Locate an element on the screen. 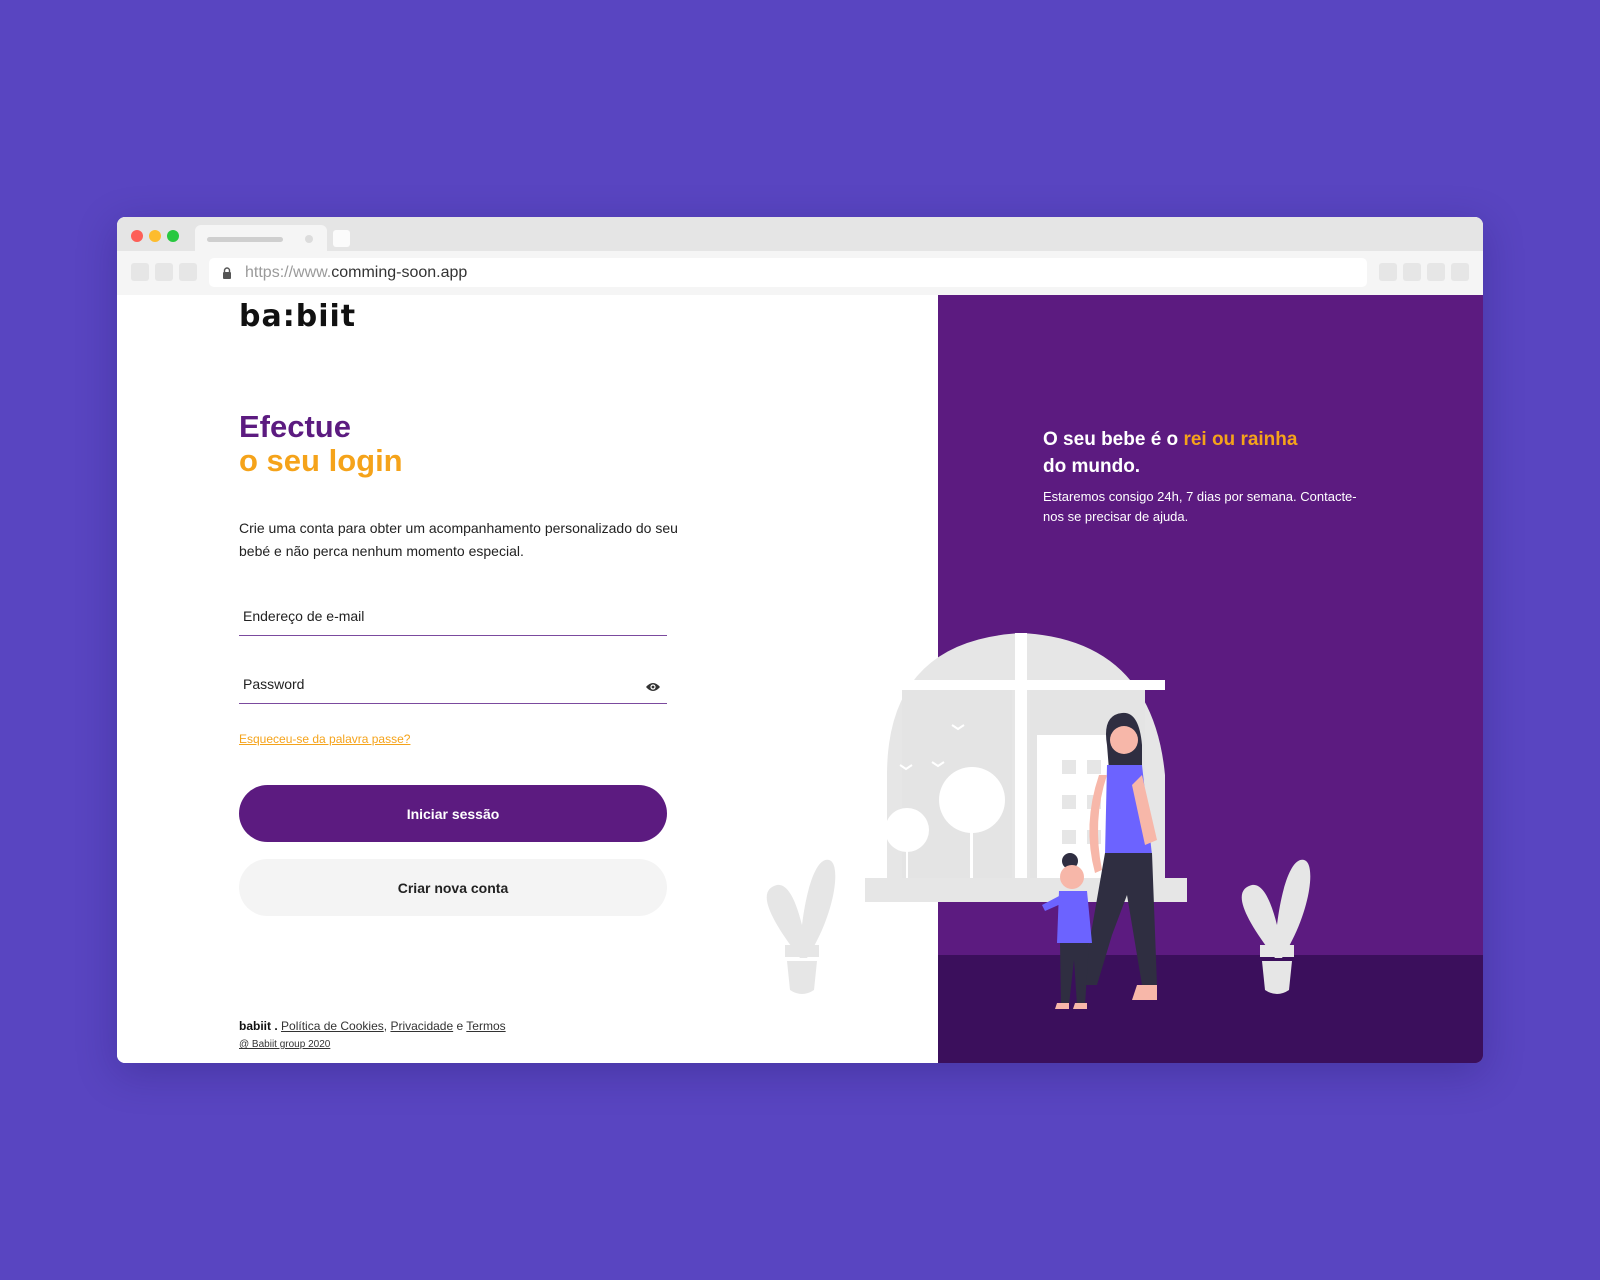 Image resolution: width=1600 pixels, height=1280 pixels. tab-title-placeholder is located at coordinates (245, 239).